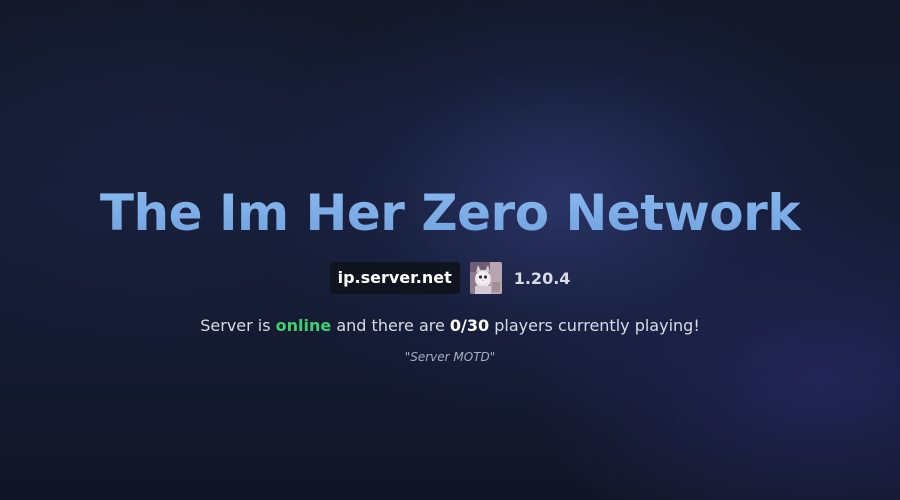 This screenshot has width=900, height=500. What do you see at coordinates (238, 325) in the screenshot?
I see `status-prefix: Server is` at bounding box center [238, 325].